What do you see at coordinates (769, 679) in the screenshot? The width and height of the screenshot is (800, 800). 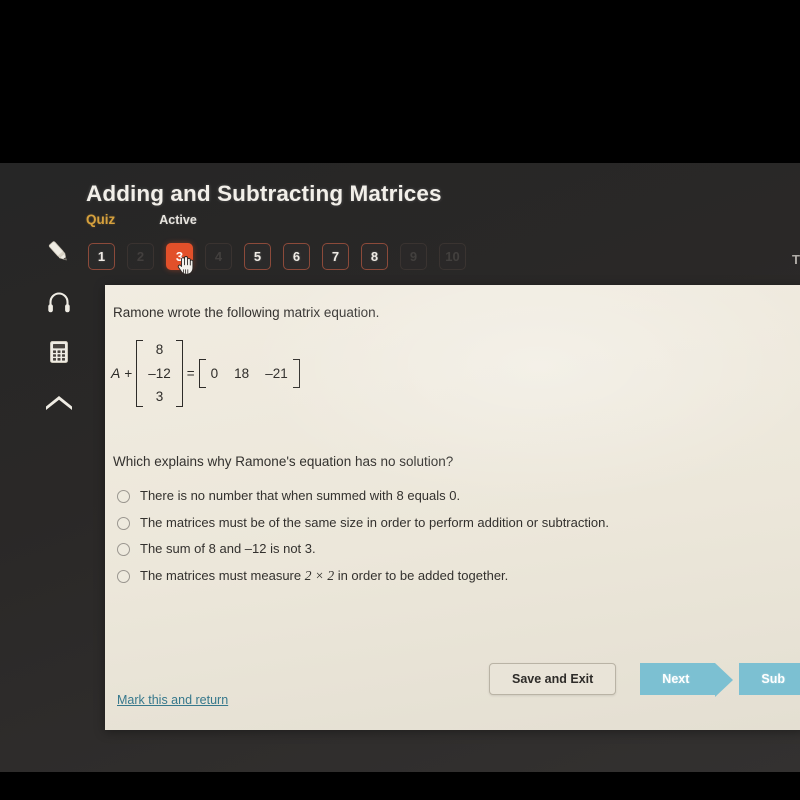 I see `submit-button: Sub` at bounding box center [769, 679].